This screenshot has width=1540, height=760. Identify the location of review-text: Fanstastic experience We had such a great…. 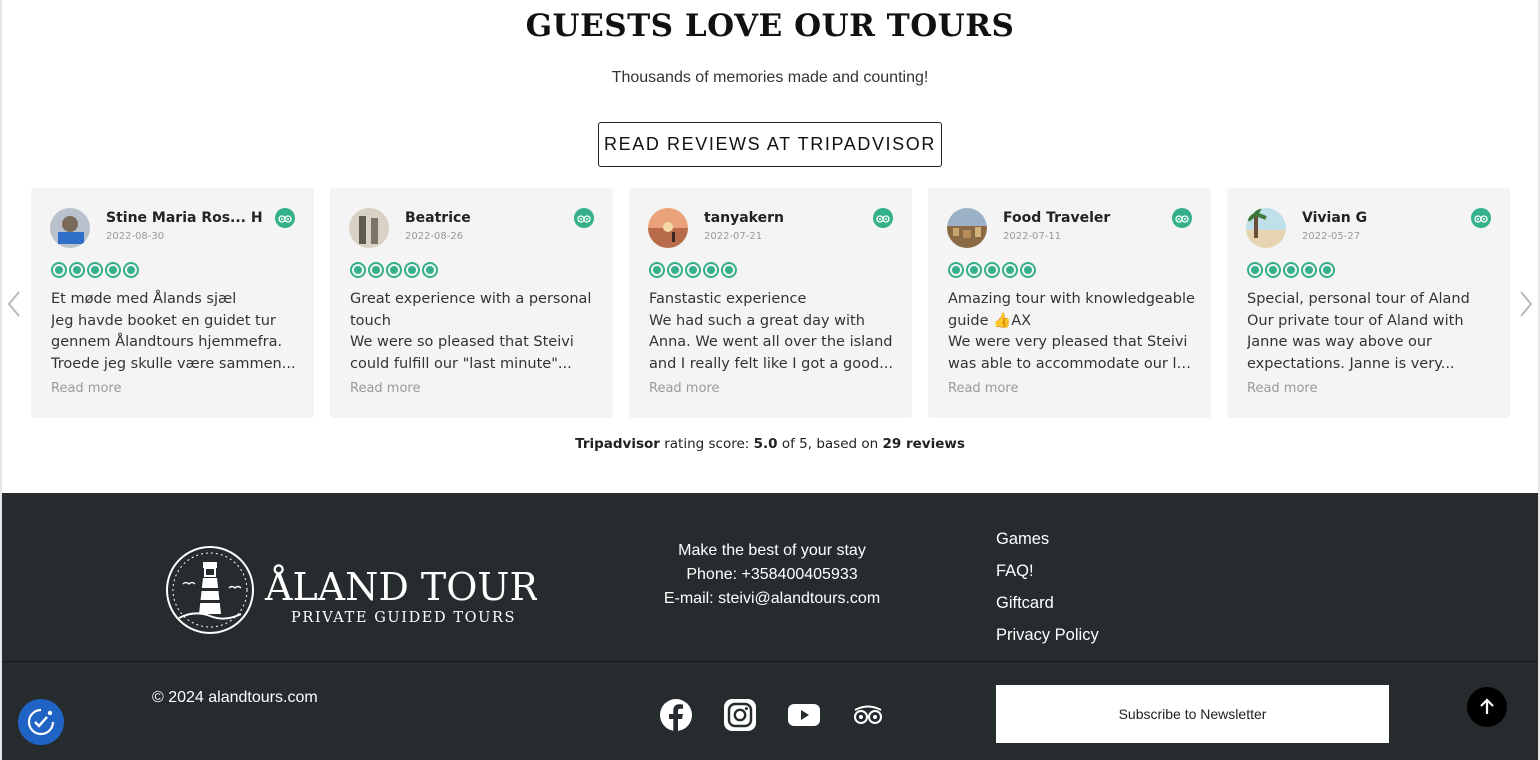
(771, 331).